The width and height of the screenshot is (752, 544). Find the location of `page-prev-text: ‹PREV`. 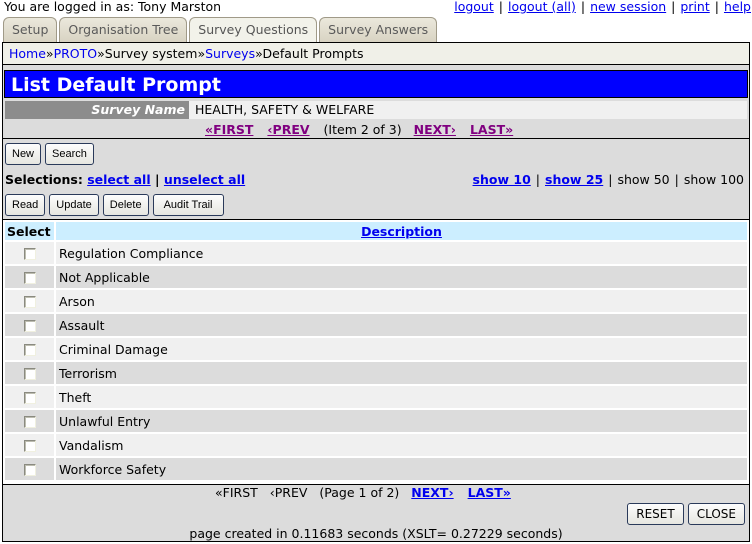

page-prev-text: ‹PREV is located at coordinates (288, 492).